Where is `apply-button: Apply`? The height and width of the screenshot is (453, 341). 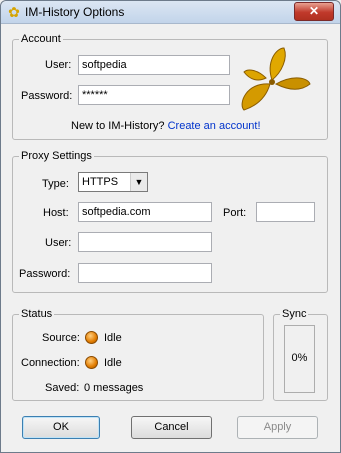
apply-button: Apply is located at coordinates (277, 427).